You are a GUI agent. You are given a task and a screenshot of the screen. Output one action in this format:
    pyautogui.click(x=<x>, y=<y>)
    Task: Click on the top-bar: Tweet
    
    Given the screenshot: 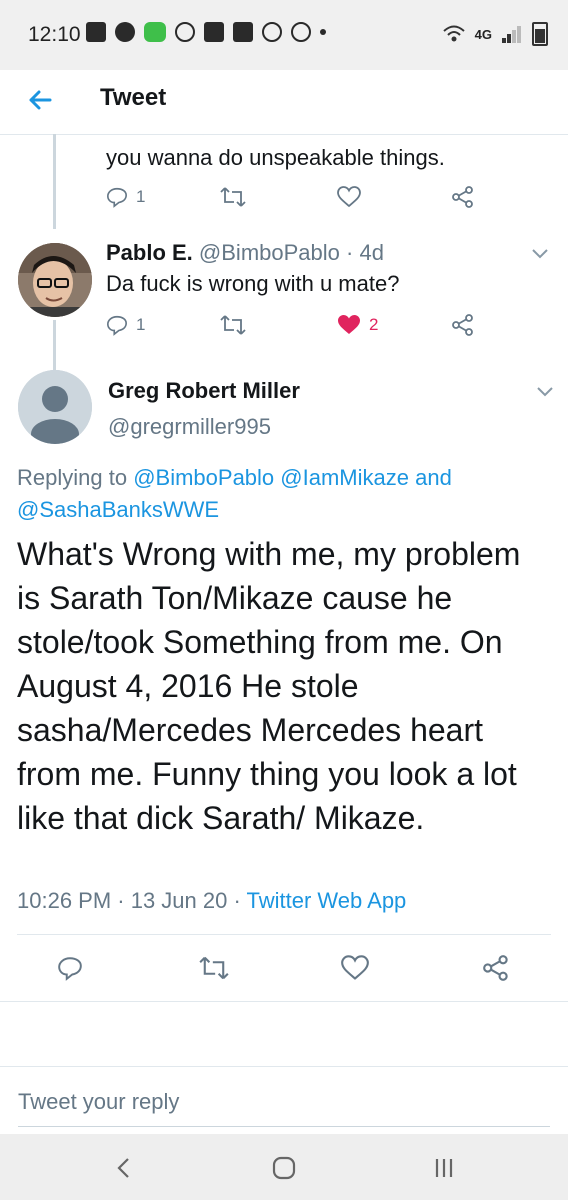 What is the action you would take?
    pyautogui.click(x=284, y=102)
    